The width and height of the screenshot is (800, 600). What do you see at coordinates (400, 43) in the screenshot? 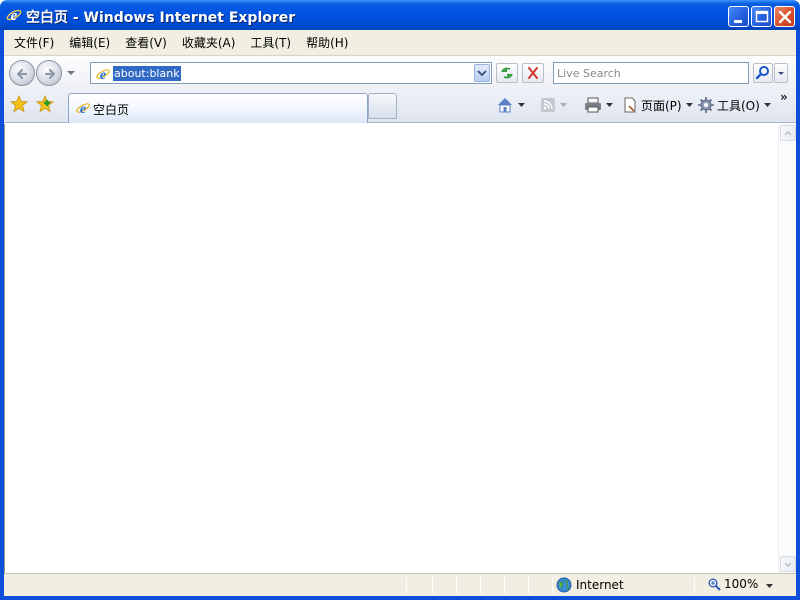
I see `menu-bar: 文件(F) 编辑(E) 查看(V) 收藏夹(A) 工具(T) 帮助(H)` at bounding box center [400, 43].